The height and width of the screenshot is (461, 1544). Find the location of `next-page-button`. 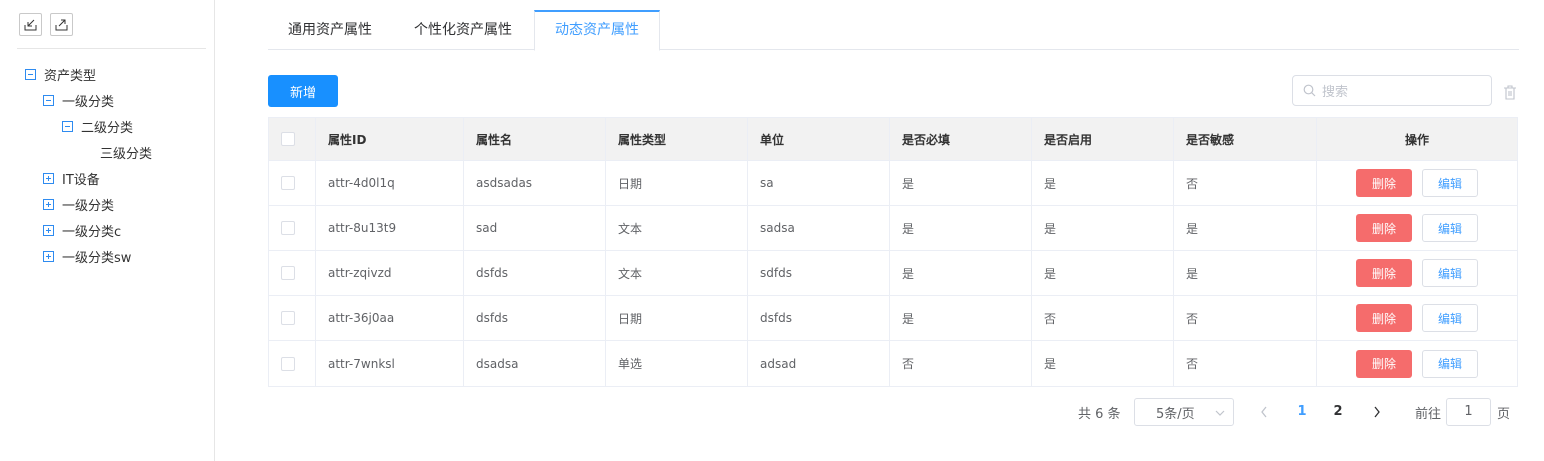

next-page-button is located at coordinates (1377, 412).